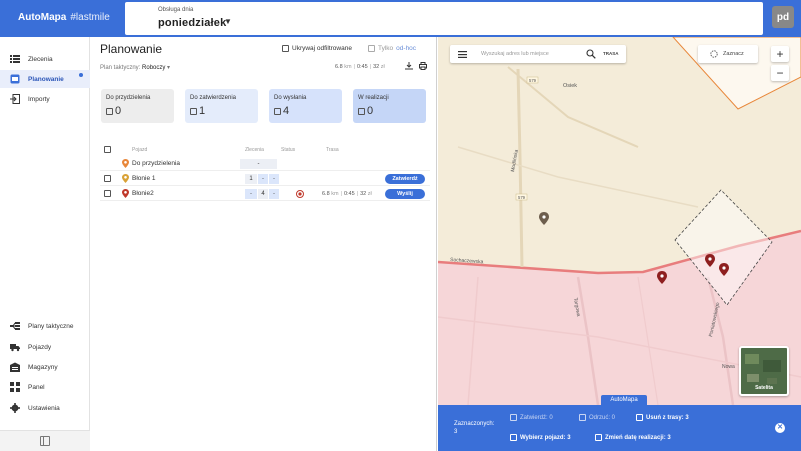 The width and height of the screenshot is (801, 451). Describe the element at coordinates (39, 99) in the screenshot. I see `sidebar-item-label: Importy` at that location.